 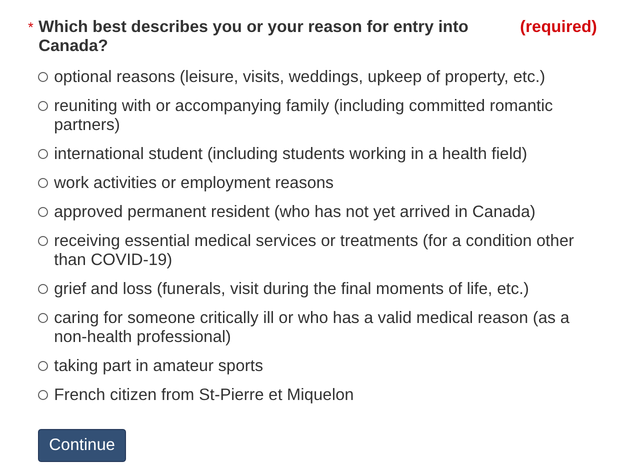 What do you see at coordinates (558, 27) in the screenshot?
I see `required-note: (required)` at bounding box center [558, 27].